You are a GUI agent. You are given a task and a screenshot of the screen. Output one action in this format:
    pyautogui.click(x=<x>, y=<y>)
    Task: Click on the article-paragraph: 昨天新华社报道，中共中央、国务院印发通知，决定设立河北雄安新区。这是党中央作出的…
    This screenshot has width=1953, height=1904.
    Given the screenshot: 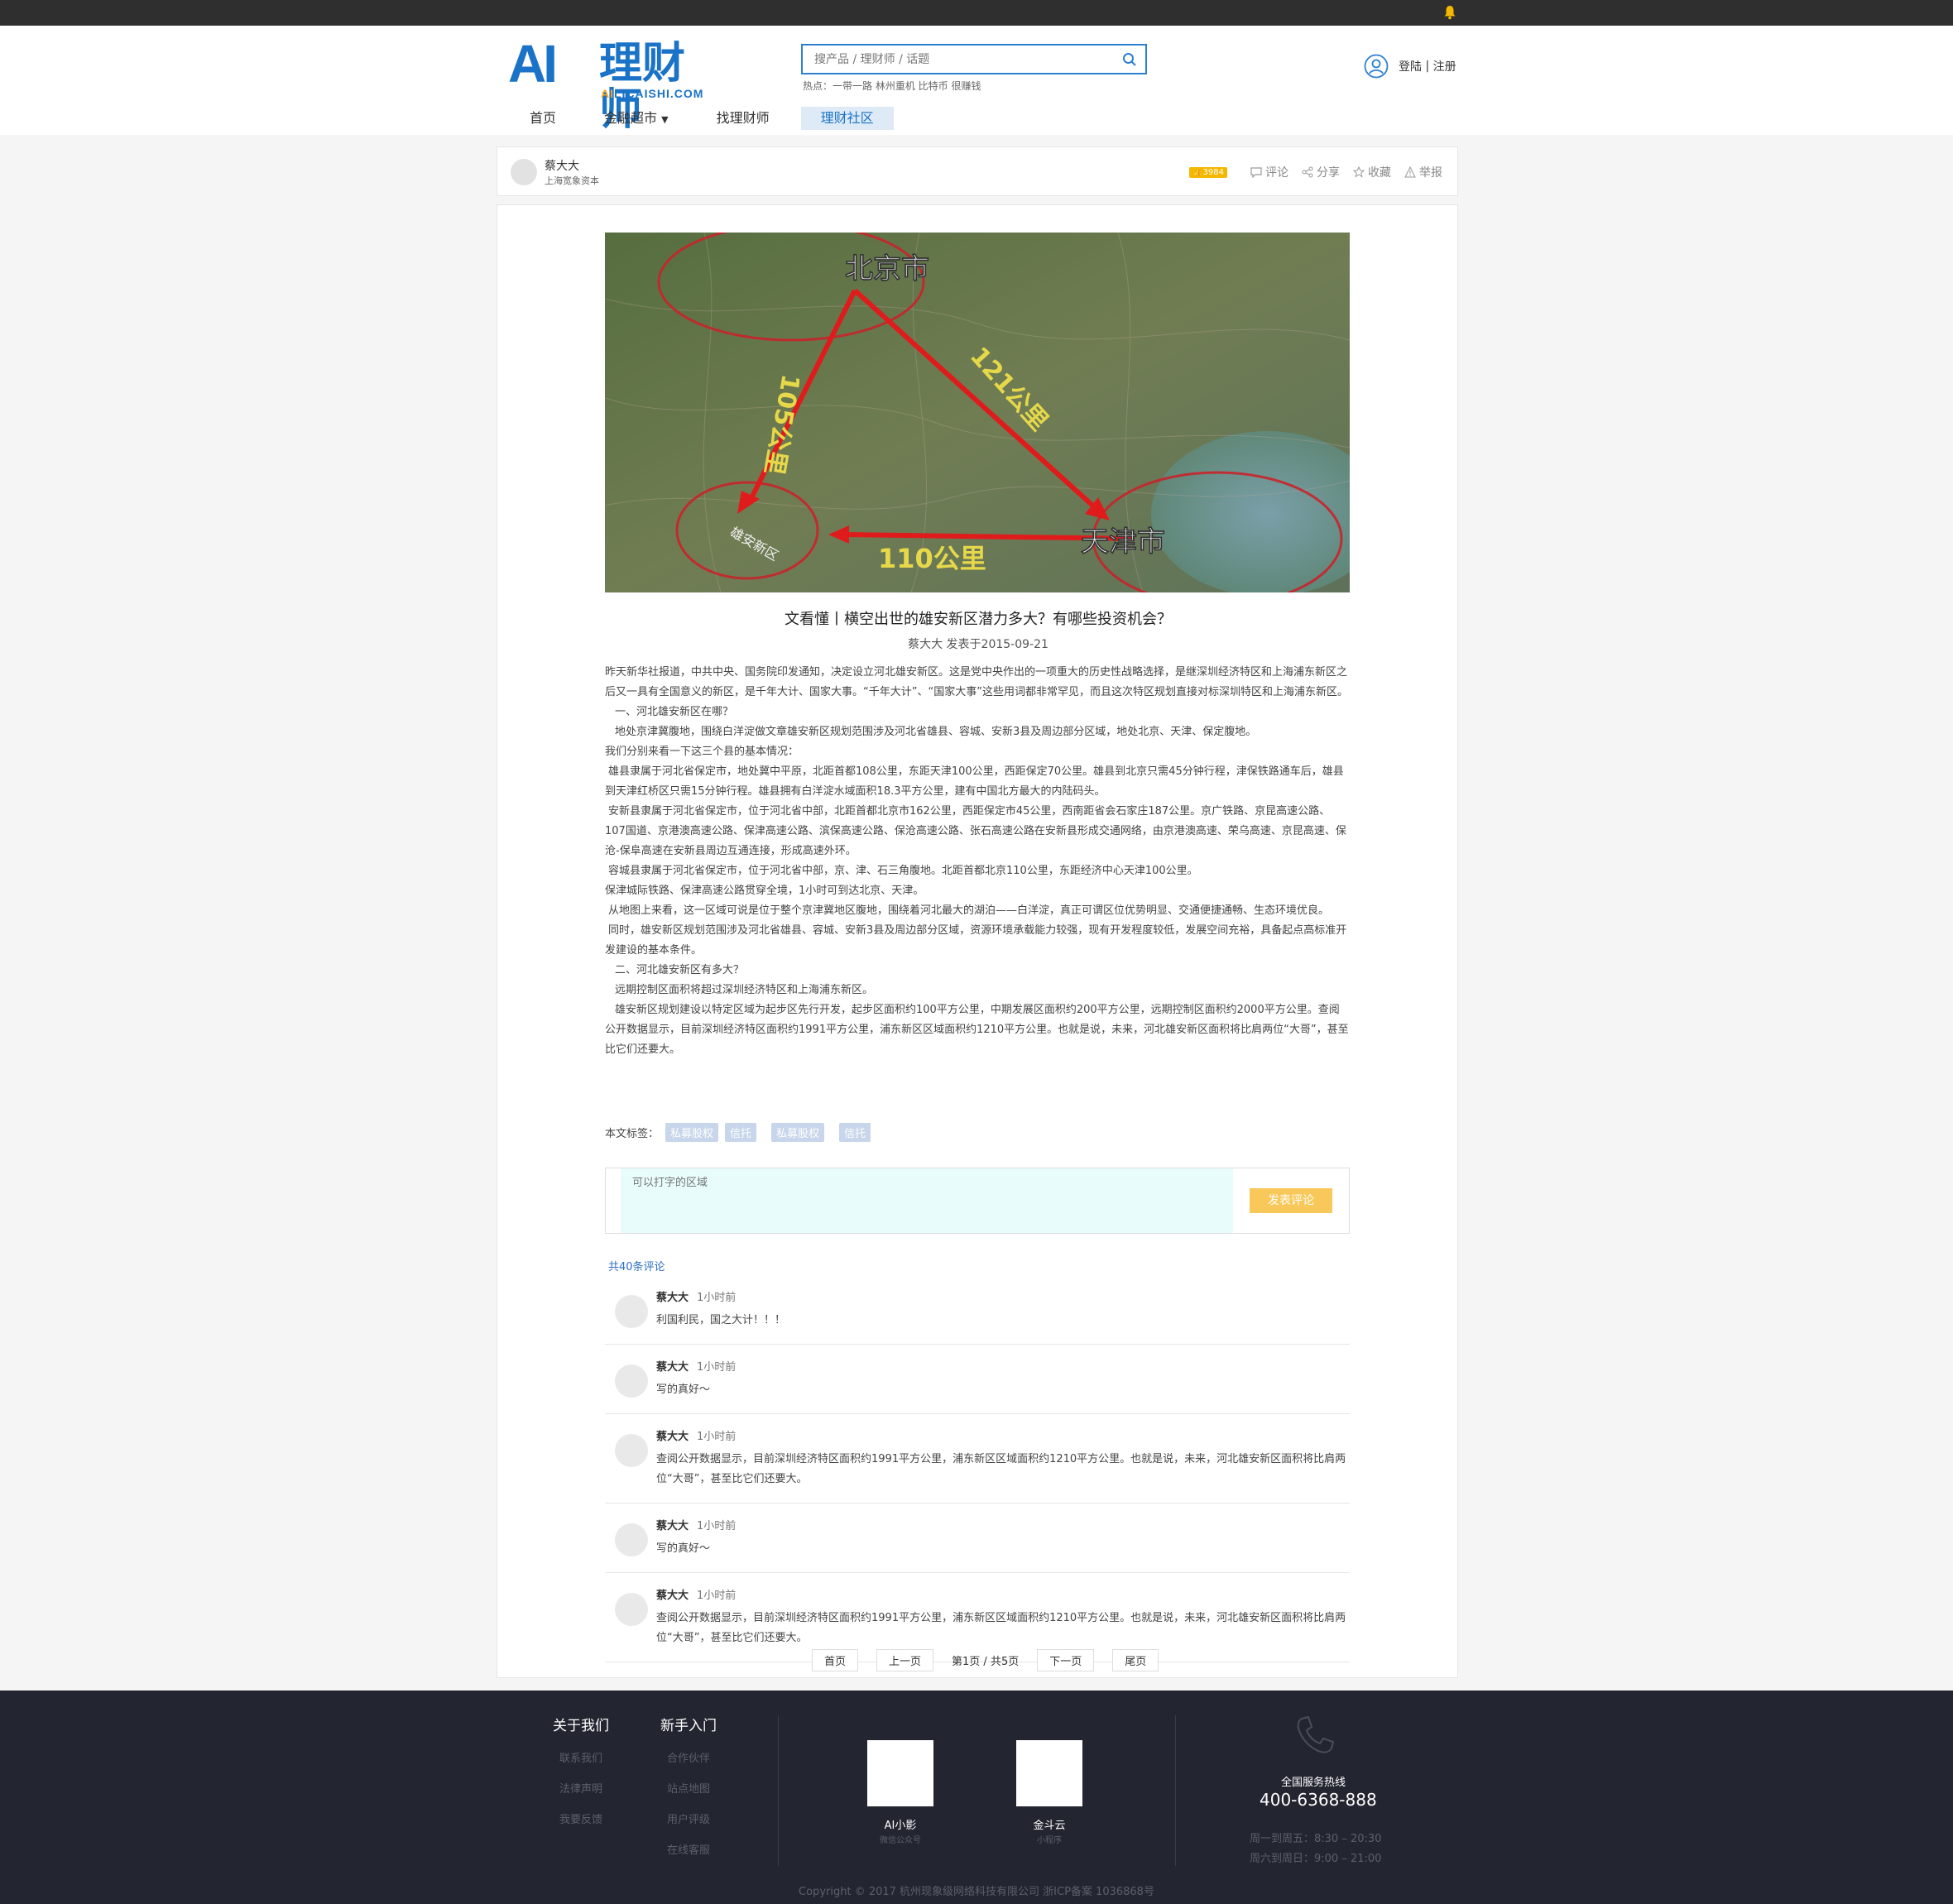 What is the action you would take?
    pyautogui.click(x=976, y=682)
    